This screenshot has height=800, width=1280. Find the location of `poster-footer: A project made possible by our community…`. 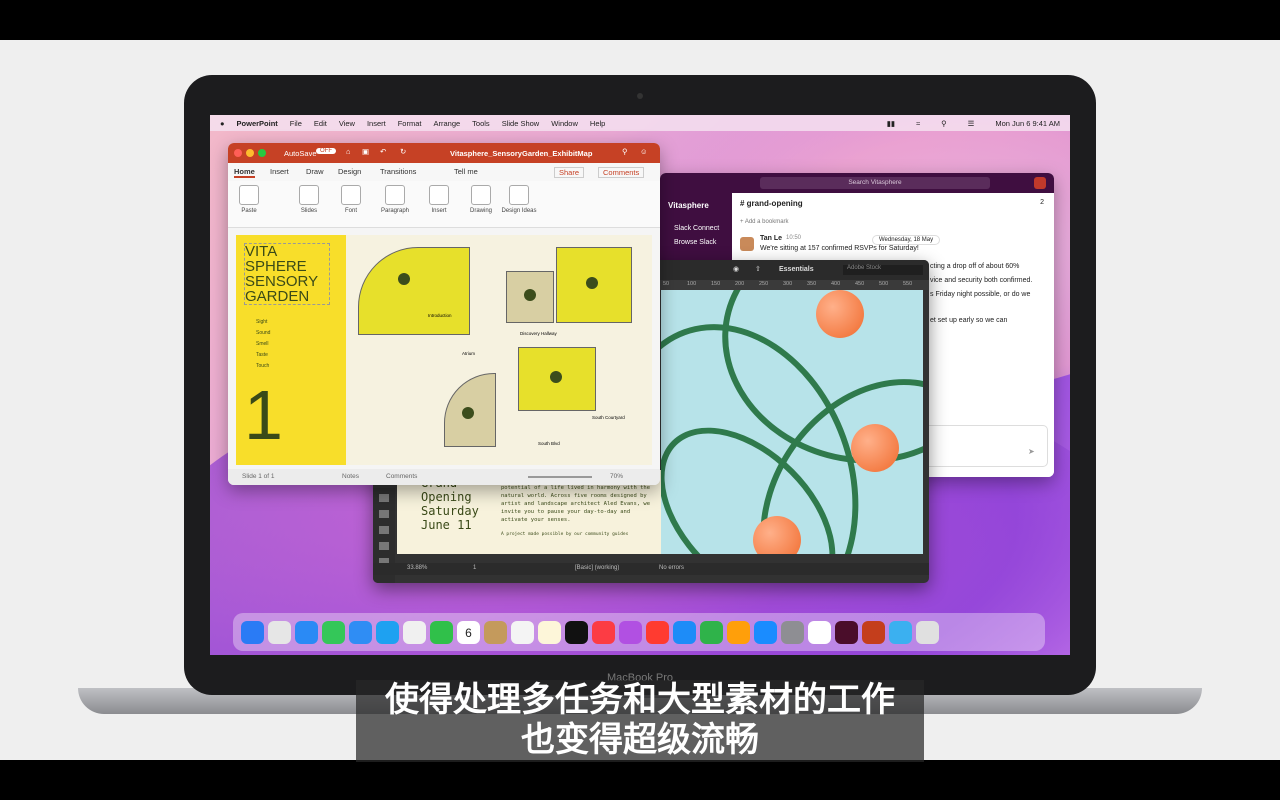

poster-footer: A project made possible by our community… is located at coordinates (565, 534).